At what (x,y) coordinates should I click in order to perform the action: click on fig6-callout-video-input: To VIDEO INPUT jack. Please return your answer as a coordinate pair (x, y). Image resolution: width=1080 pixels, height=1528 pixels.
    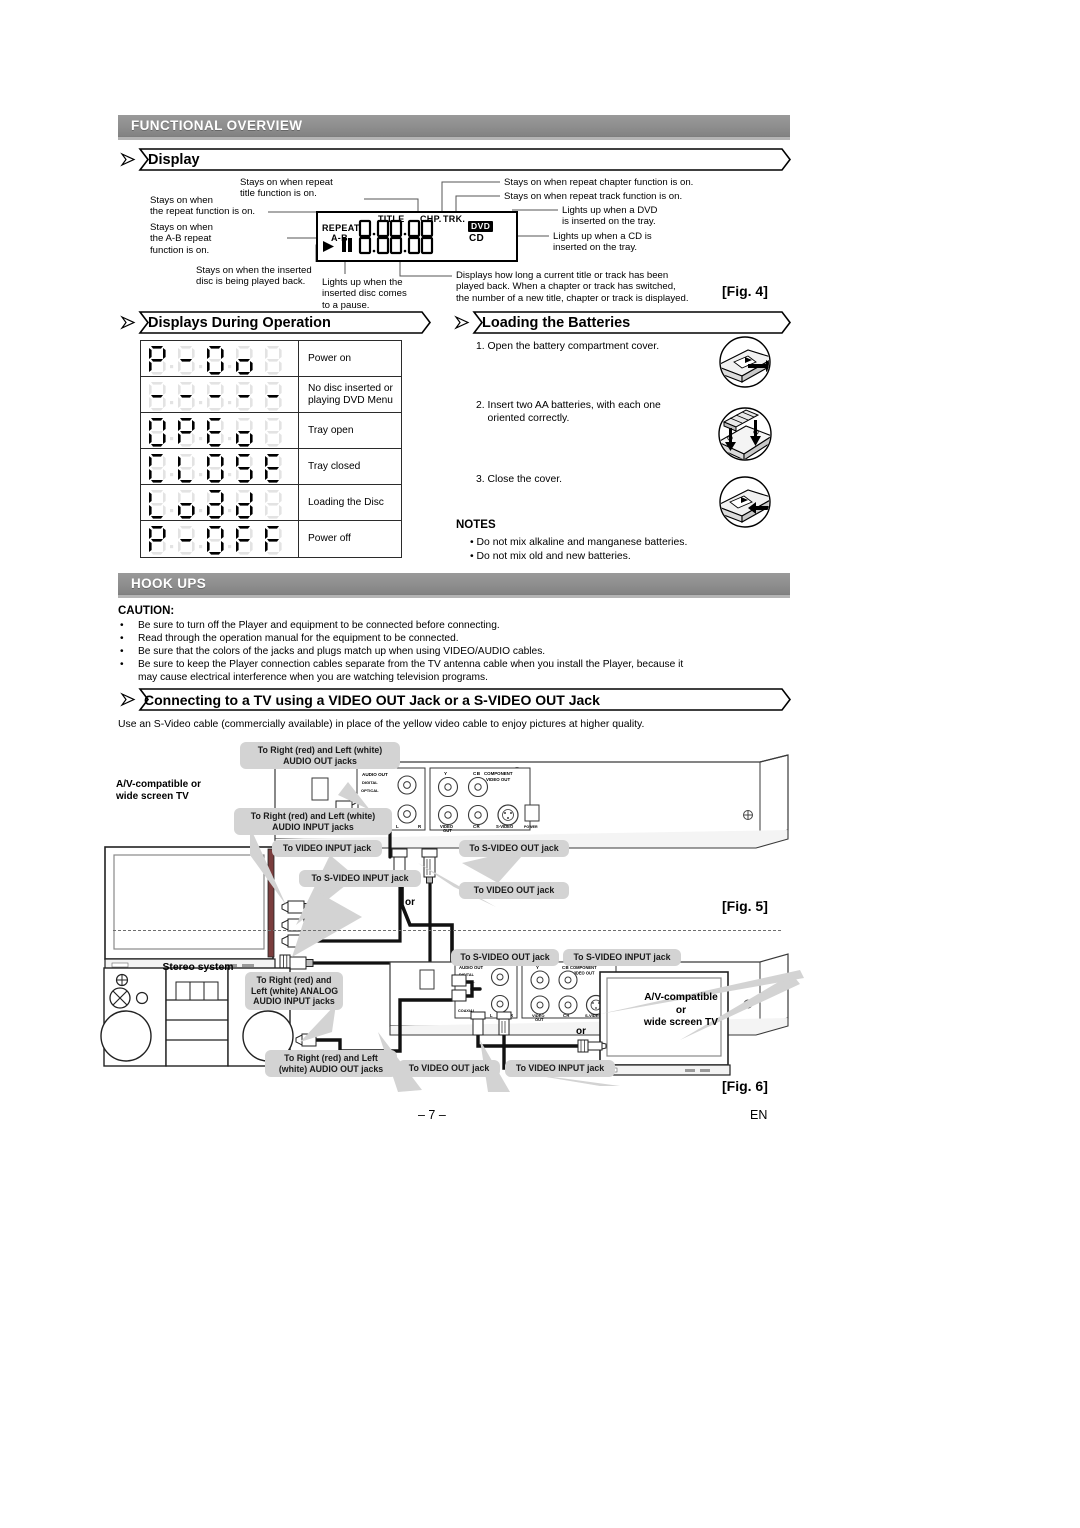
    Looking at the image, I should click on (560, 1068).